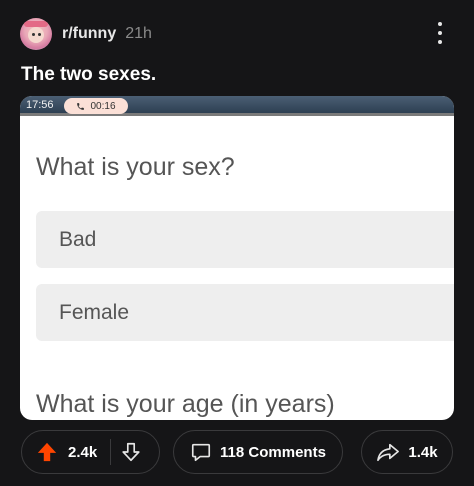 The width and height of the screenshot is (474, 486). I want to click on share-count: 1.4k, so click(423, 452).